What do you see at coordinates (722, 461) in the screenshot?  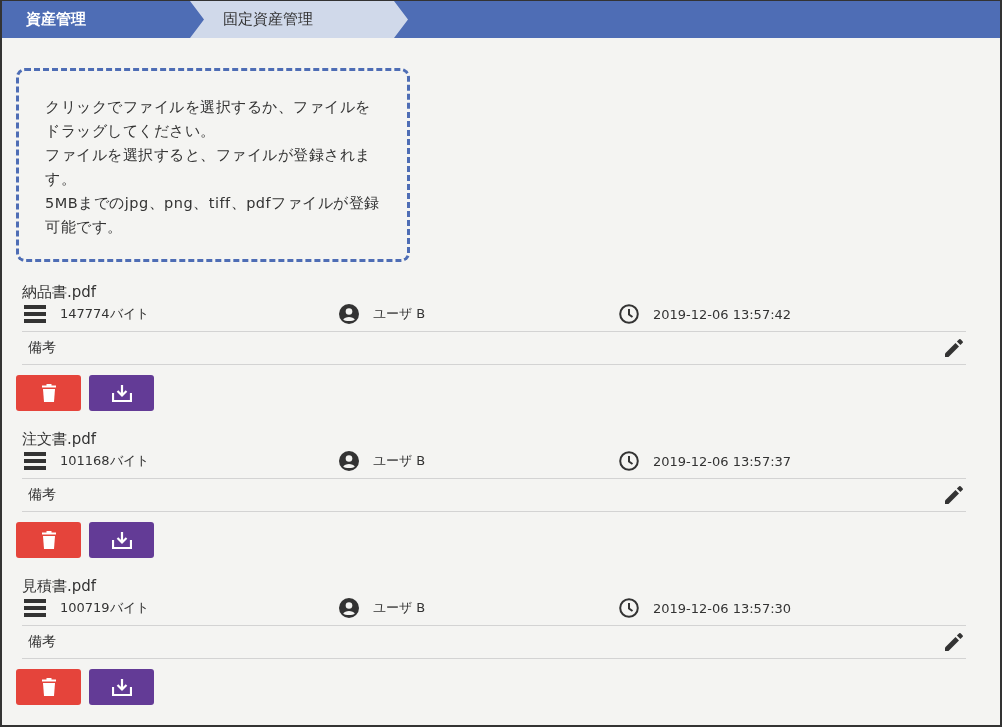 I see `timestamp: 2019-12-06 13:57:37` at bounding box center [722, 461].